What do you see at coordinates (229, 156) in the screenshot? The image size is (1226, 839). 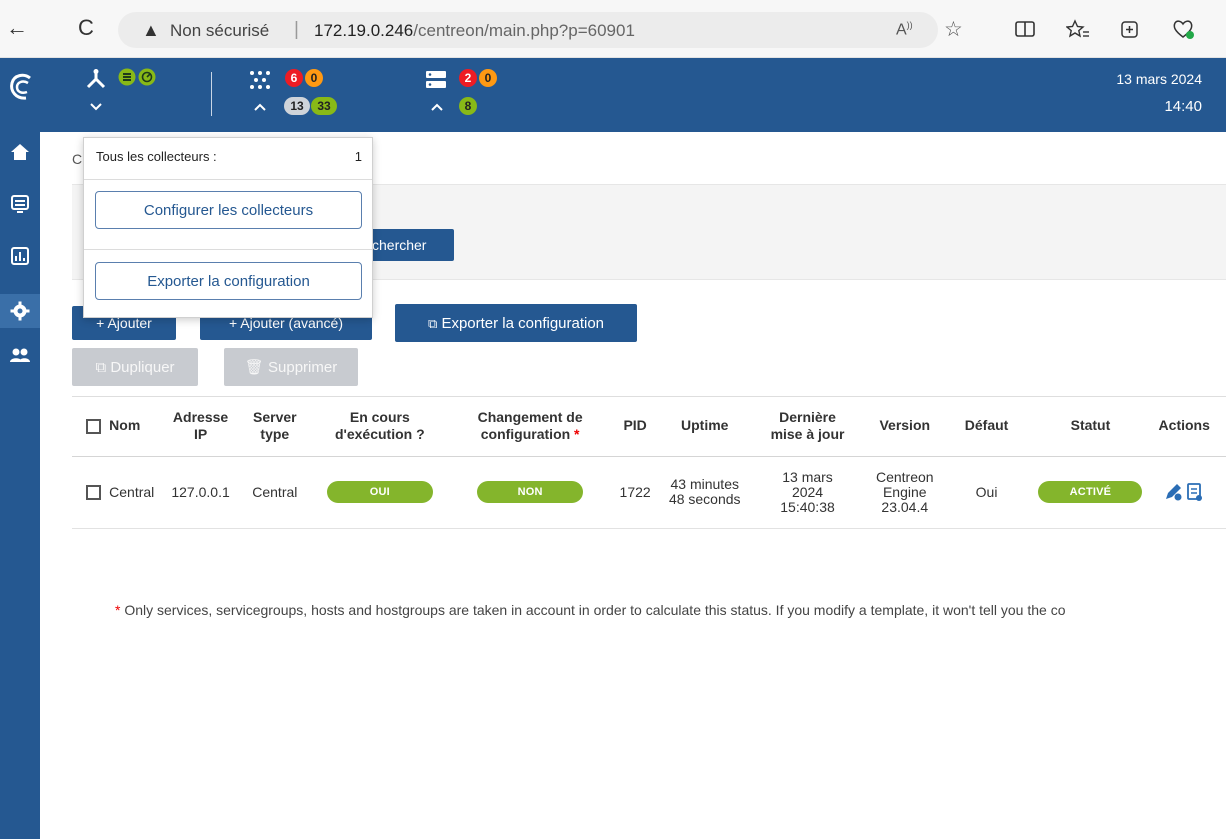 I see `all-pollers-row: Tous les collecteurs : 1` at bounding box center [229, 156].